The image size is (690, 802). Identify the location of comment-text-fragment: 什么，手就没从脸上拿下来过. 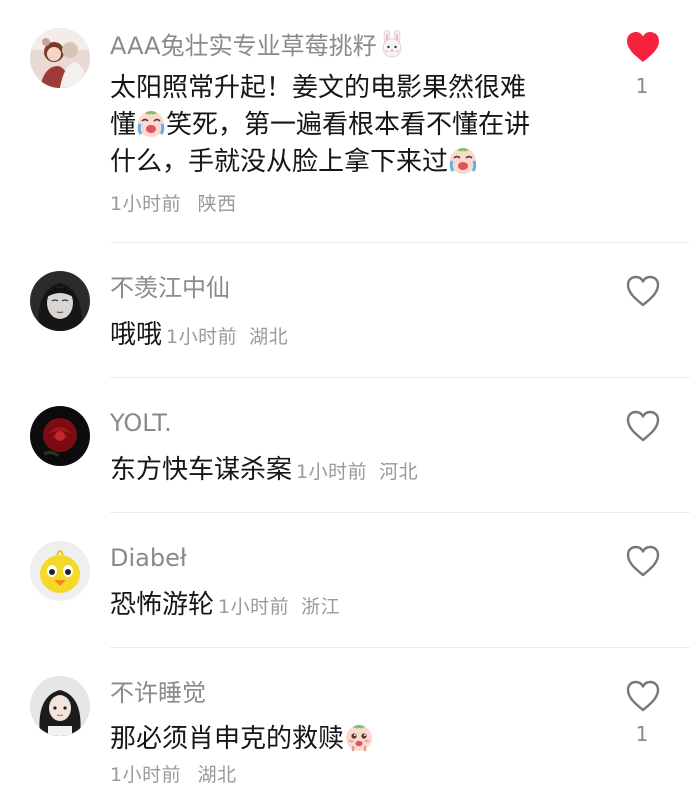
(279, 162).